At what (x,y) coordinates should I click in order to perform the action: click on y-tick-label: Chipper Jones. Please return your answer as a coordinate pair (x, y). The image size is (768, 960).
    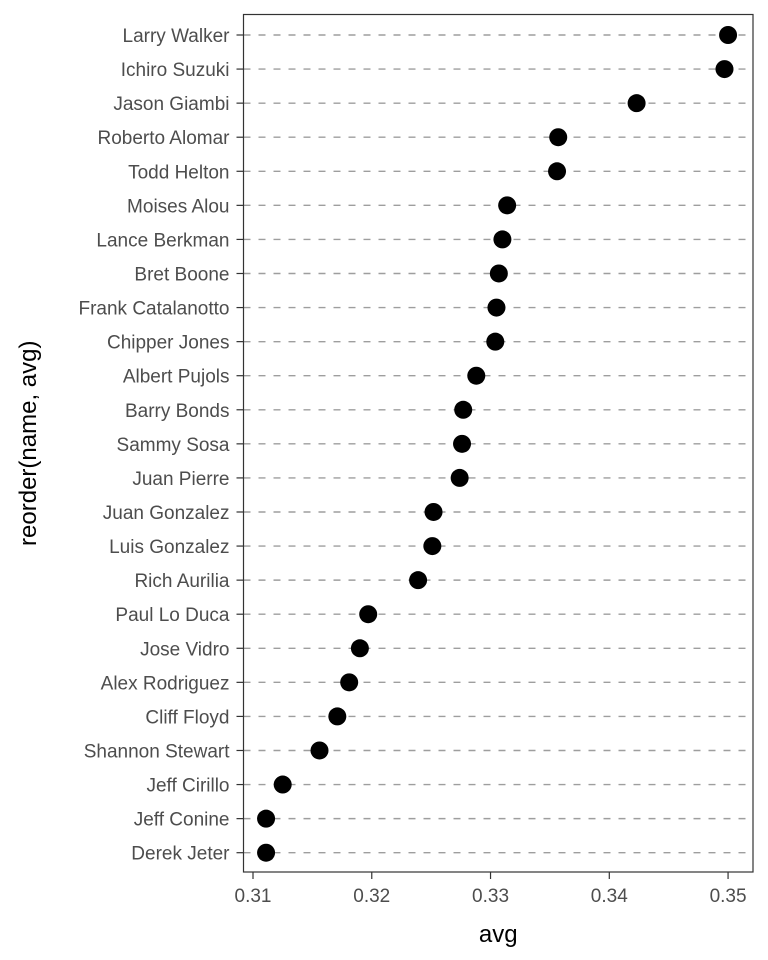
    Looking at the image, I should click on (168, 343).